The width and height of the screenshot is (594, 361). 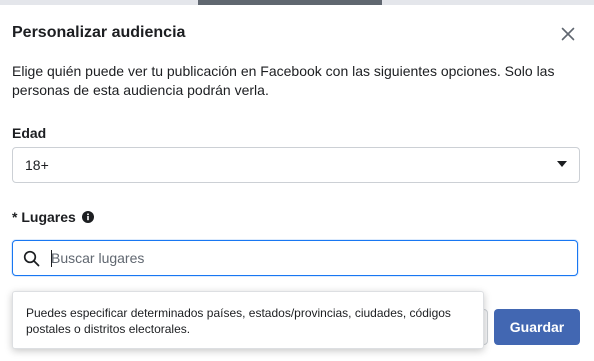 I want to click on location-search-input, so click(x=306, y=258).